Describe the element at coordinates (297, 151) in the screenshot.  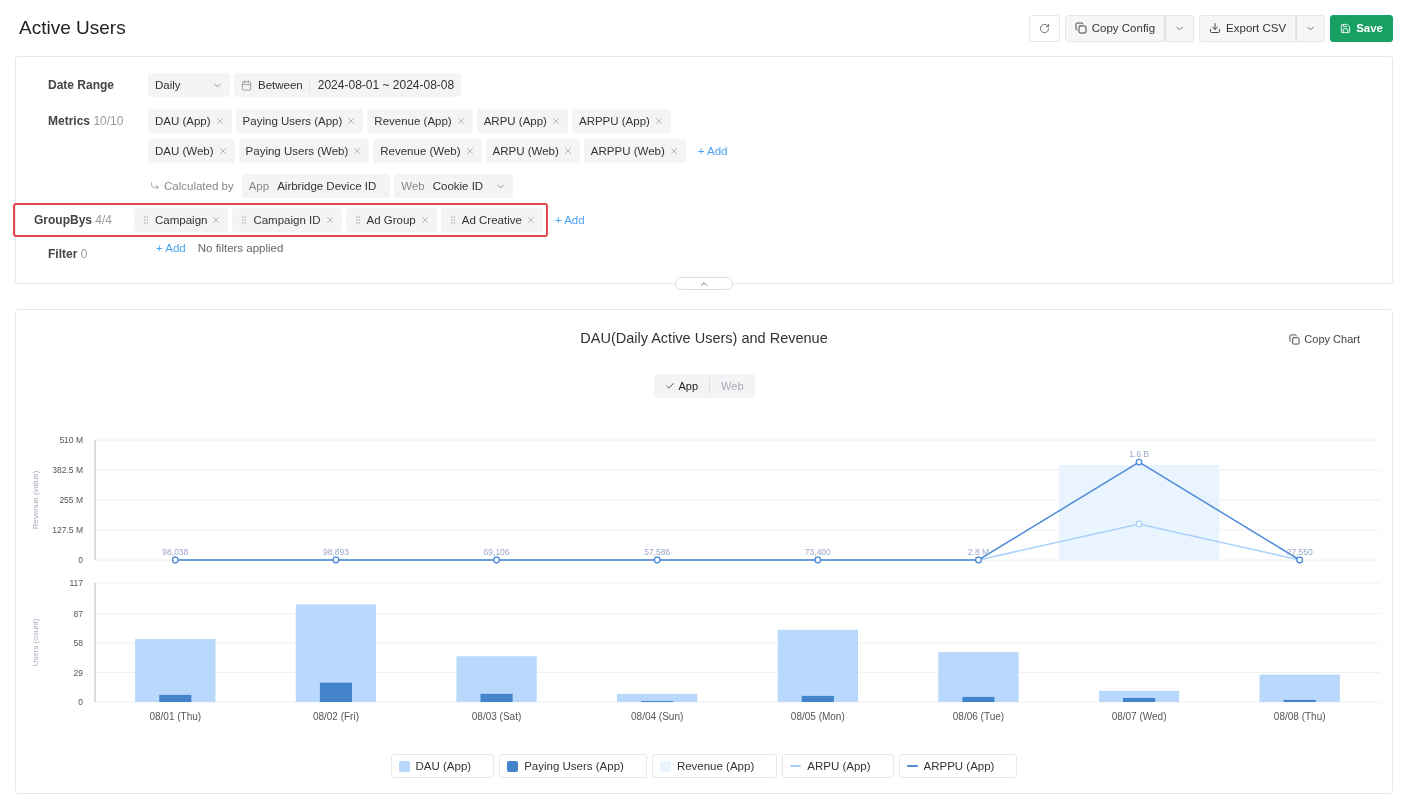
I see `tag-label: Paying Users (Web)` at that location.